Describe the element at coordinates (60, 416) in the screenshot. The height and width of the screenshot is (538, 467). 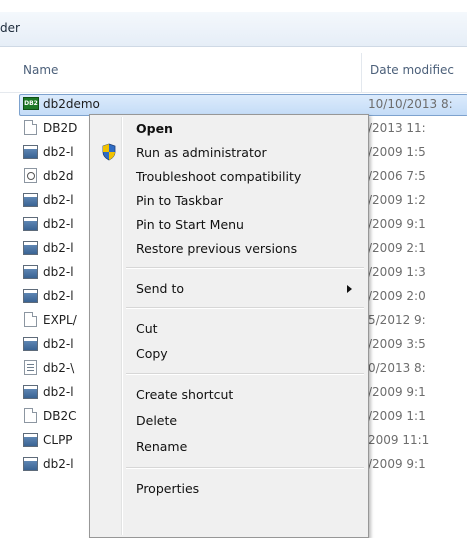
I see `file-name: DB2C` at that location.